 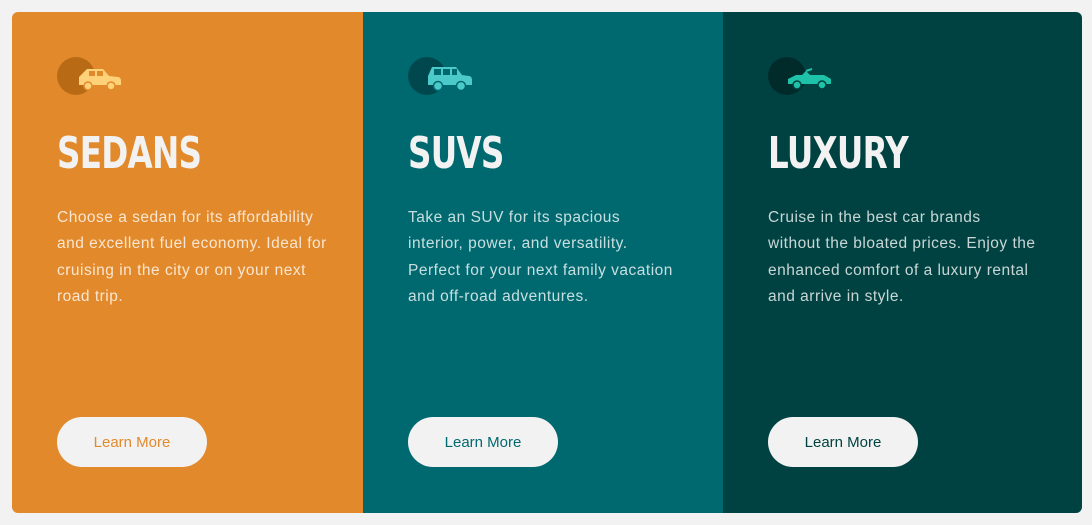 What do you see at coordinates (440, 76) in the screenshot?
I see `suv-car-icon` at bounding box center [440, 76].